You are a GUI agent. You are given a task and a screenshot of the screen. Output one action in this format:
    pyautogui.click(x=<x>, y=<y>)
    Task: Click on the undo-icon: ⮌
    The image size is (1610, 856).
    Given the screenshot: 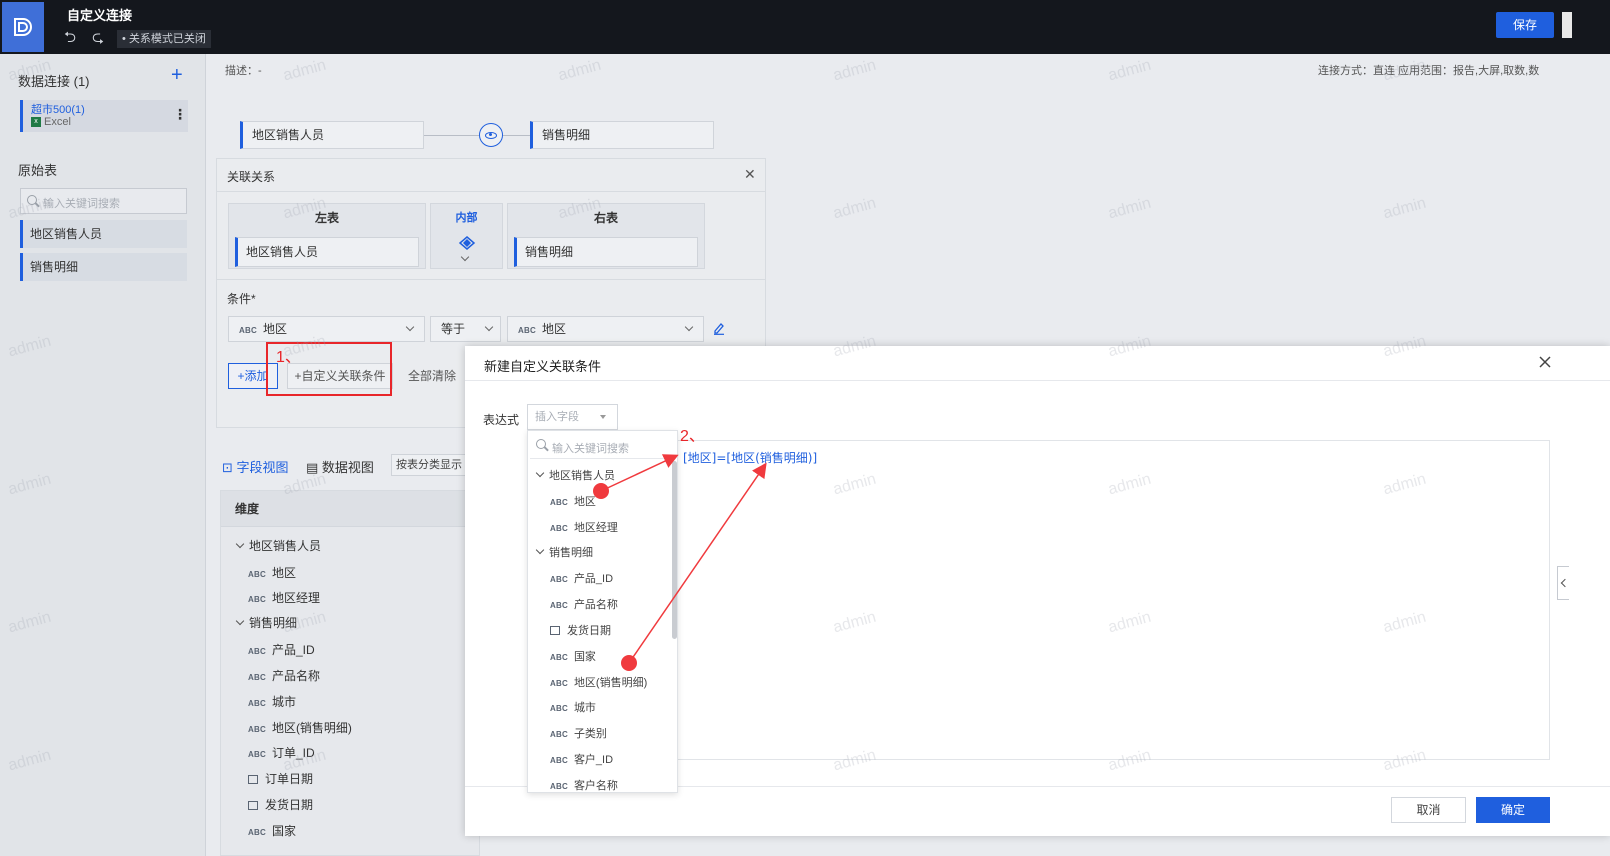 What is the action you would take?
    pyautogui.click(x=70, y=38)
    